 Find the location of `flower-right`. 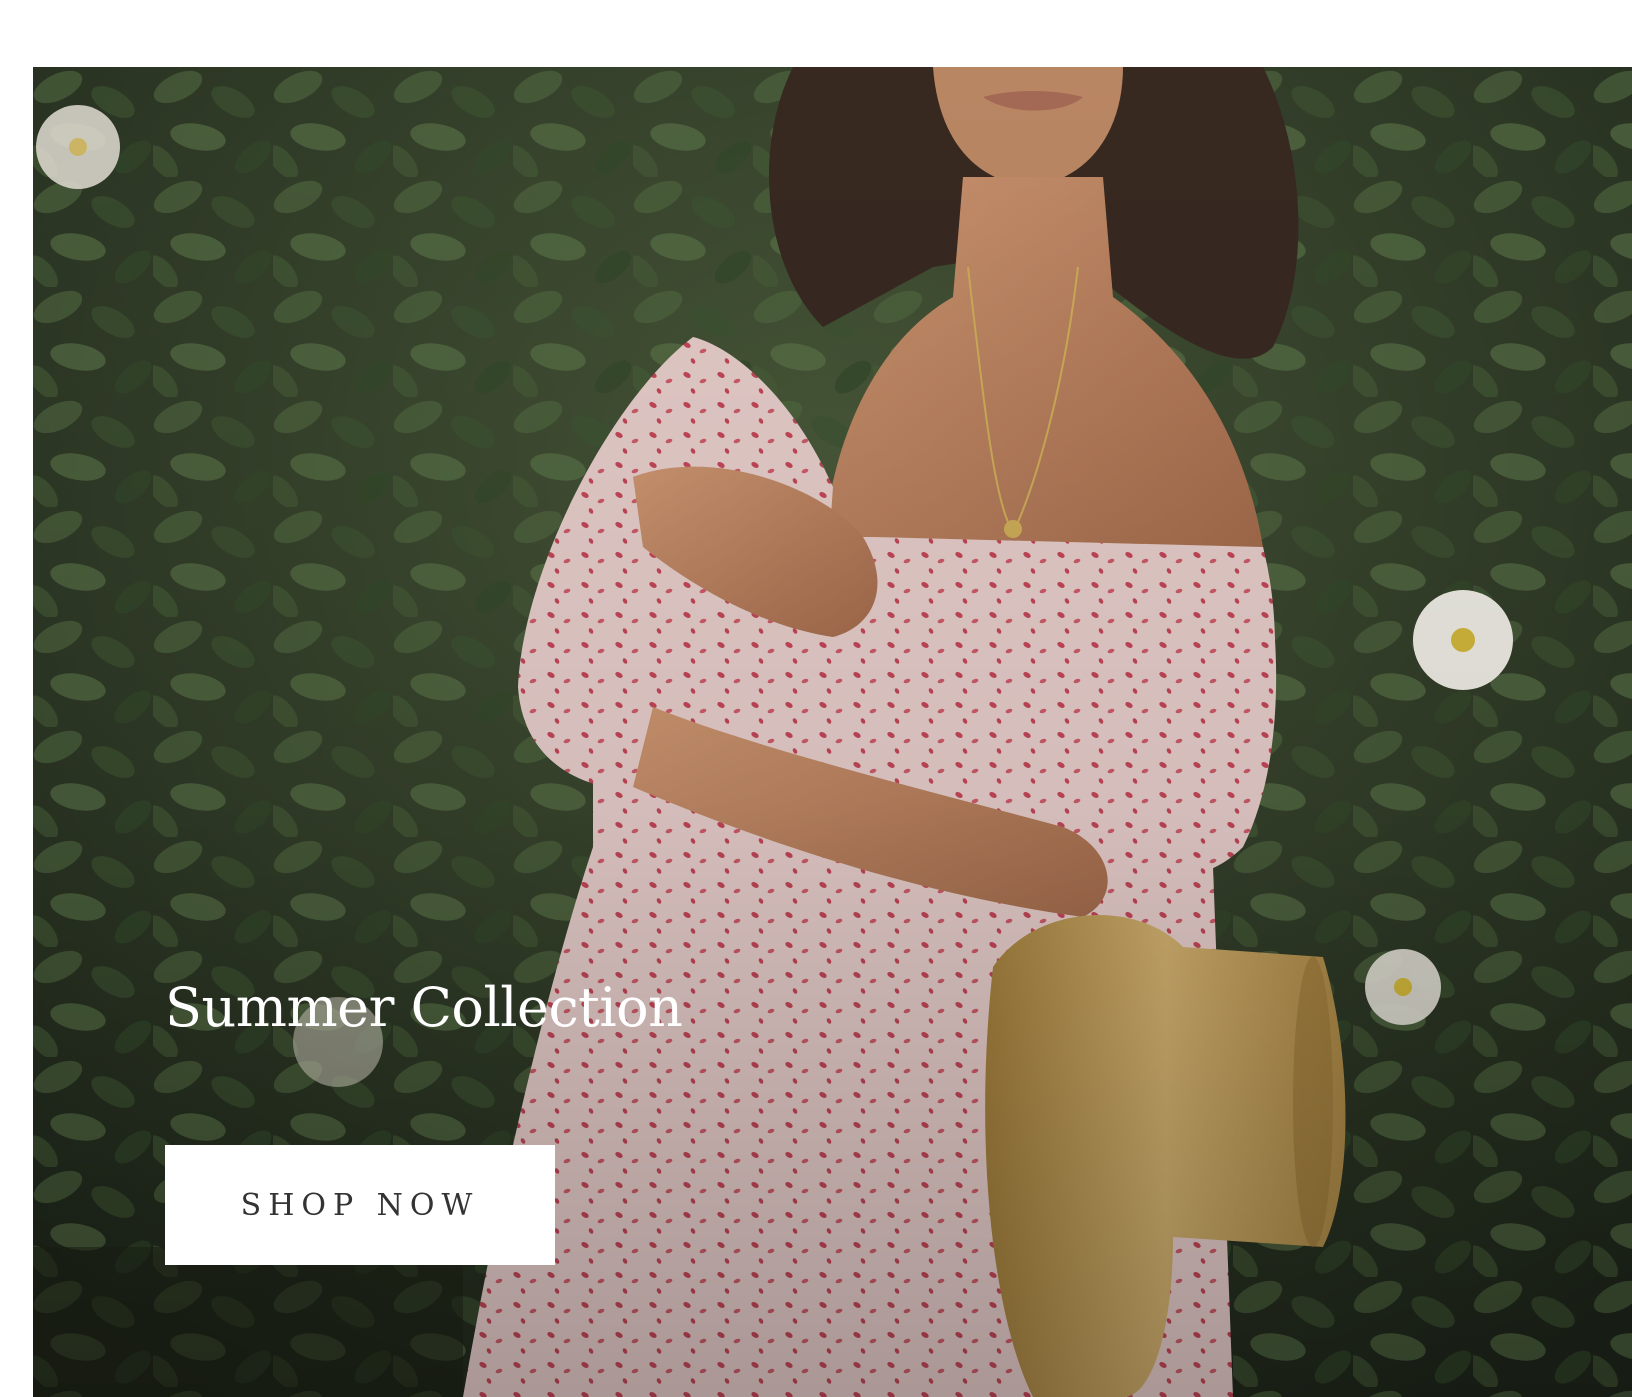

flower-right is located at coordinates (1463, 640).